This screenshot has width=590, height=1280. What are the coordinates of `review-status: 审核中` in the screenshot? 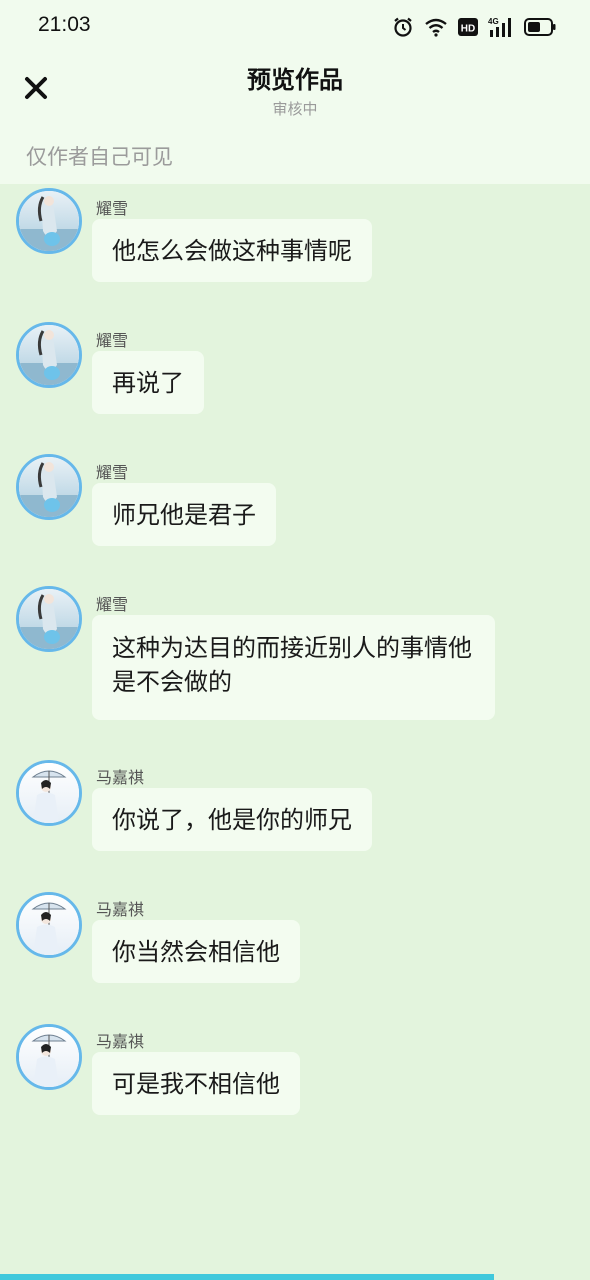 It's located at (295, 109).